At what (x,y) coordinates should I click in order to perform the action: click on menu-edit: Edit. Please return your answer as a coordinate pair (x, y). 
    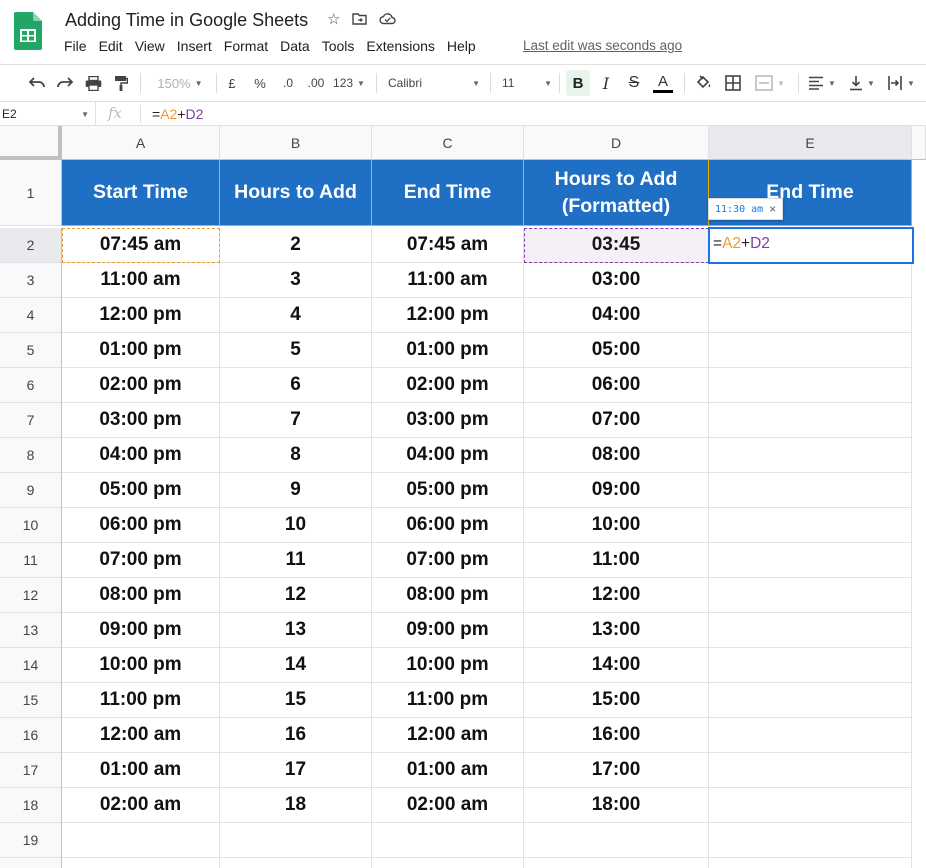
    Looking at the image, I should click on (114, 46).